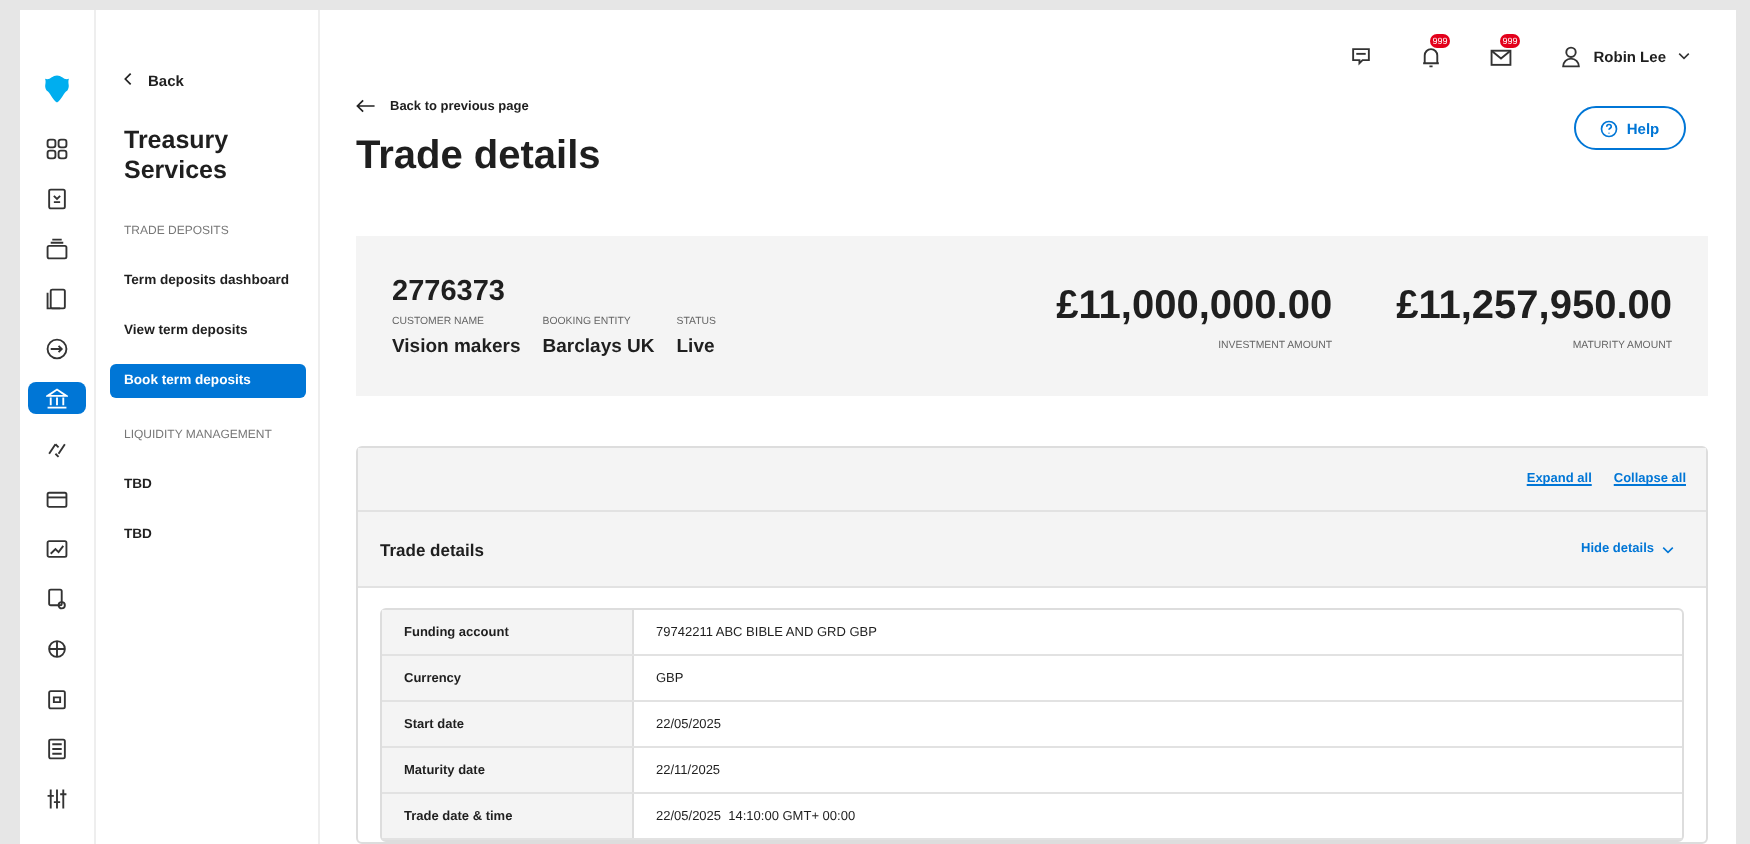 The width and height of the screenshot is (1750, 844). Describe the element at coordinates (696, 346) in the screenshot. I see `field-value: Live` at that location.